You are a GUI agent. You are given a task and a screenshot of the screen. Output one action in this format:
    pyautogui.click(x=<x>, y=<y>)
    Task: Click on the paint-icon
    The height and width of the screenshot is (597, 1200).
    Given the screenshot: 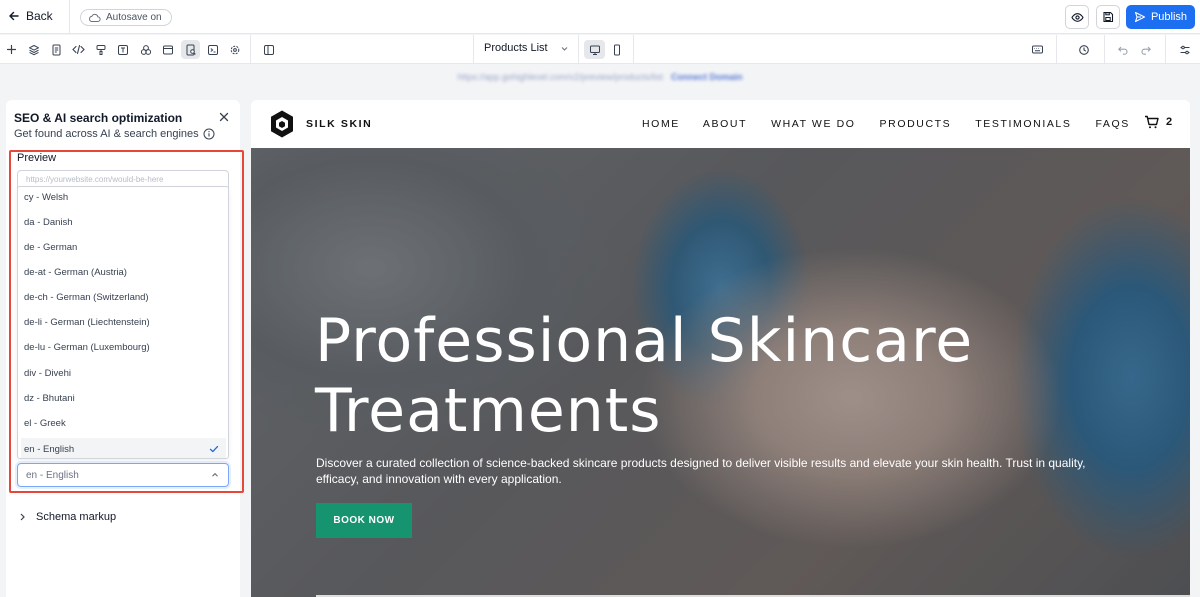 What is the action you would take?
    pyautogui.click(x=100, y=49)
    